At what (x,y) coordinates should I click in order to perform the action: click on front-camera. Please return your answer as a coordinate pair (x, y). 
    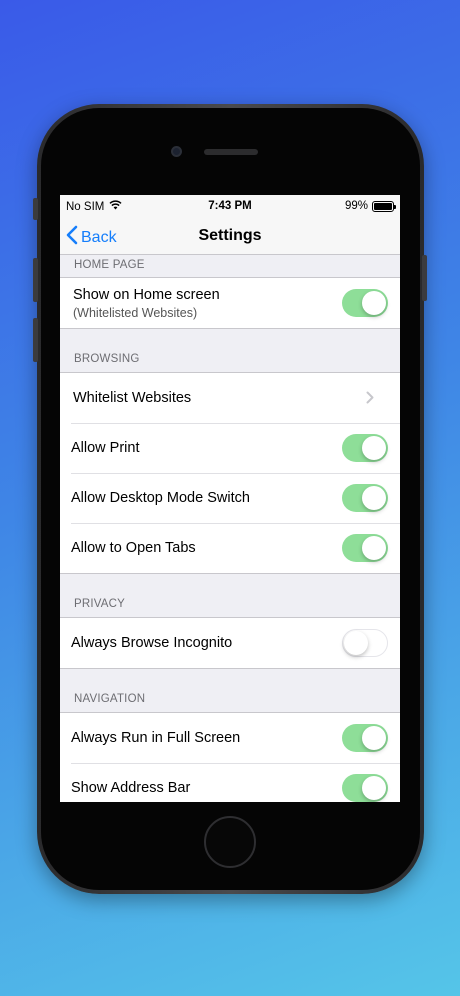
    Looking at the image, I should click on (176, 151).